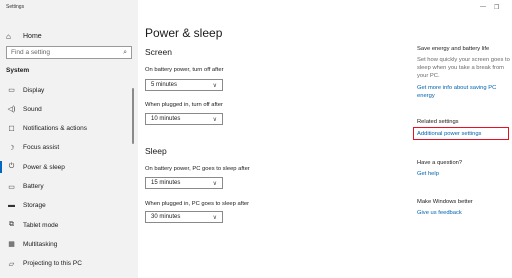 The width and height of the screenshot is (512, 278). Describe the element at coordinates (133, 116) in the screenshot. I see `sidebar-scrollbar` at that location.